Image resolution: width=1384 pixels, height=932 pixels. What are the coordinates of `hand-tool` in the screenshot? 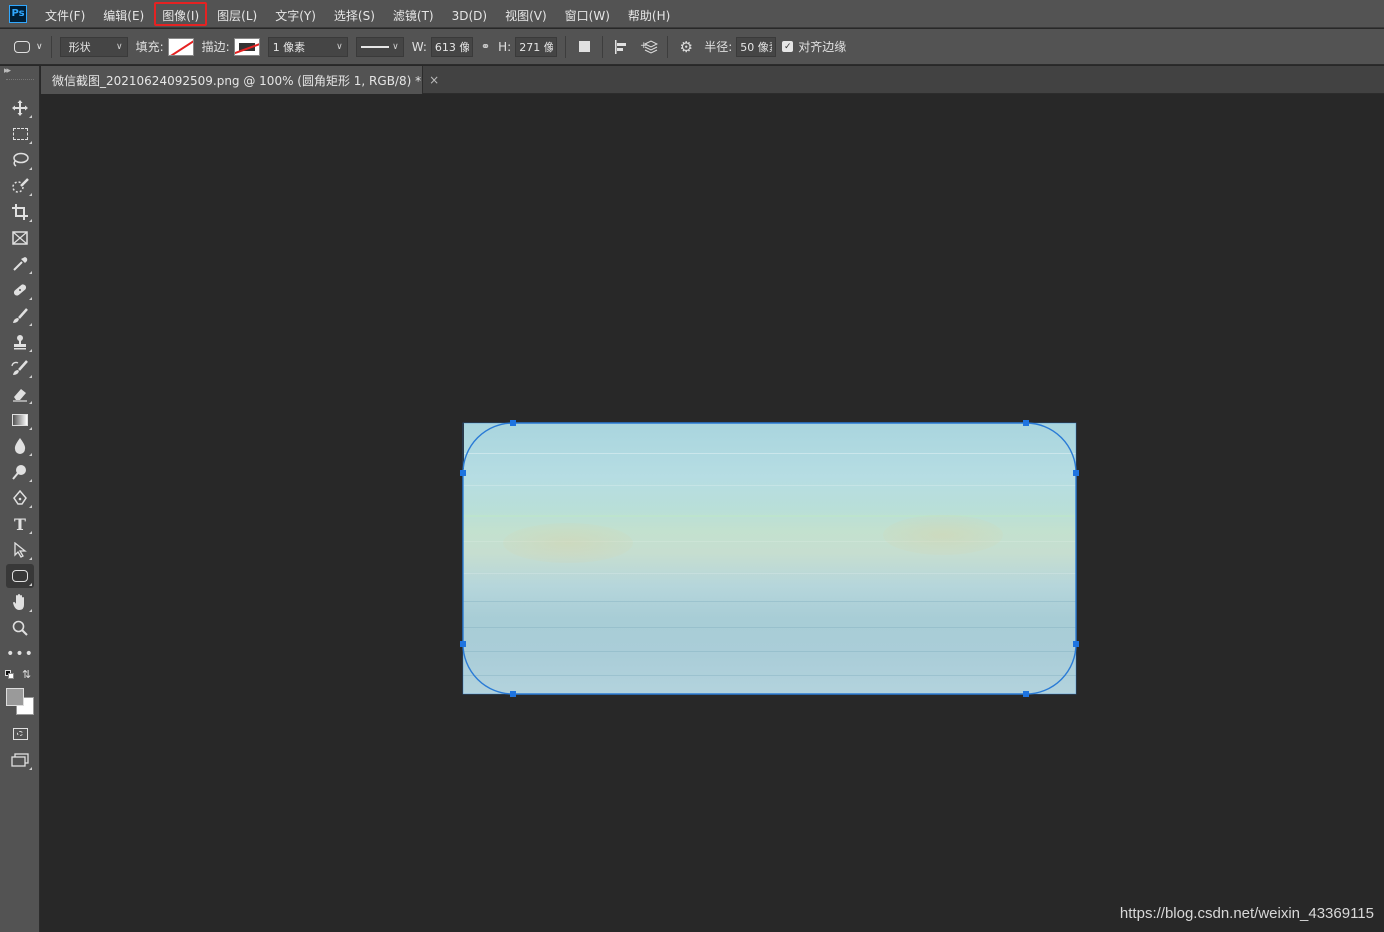 It's located at (20, 602).